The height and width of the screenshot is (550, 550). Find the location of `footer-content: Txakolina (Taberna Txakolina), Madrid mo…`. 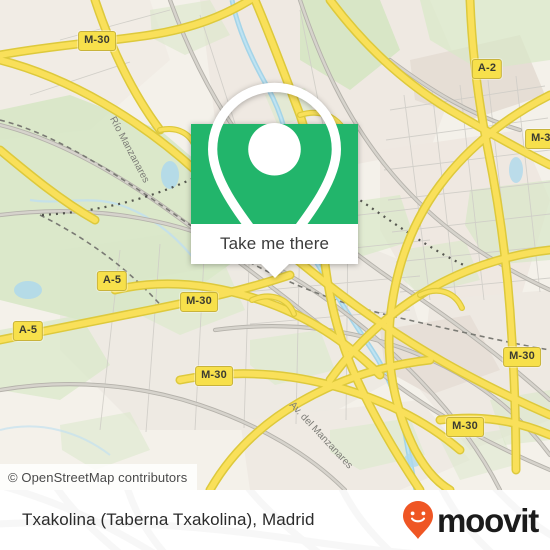

footer-content: Txakolina (Taberna Txakolina), Madrid mo… is located at coordinates (275, 520).